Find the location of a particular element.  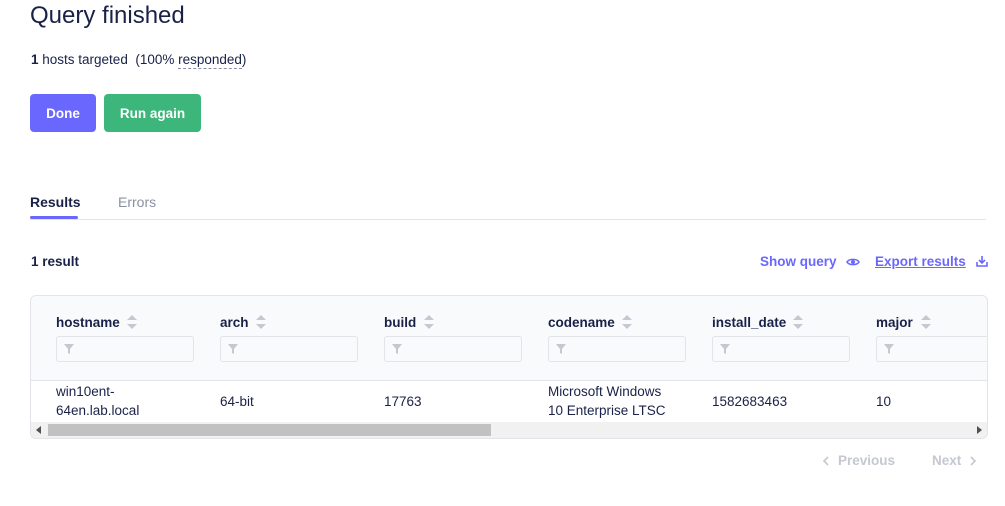

active-tab-indicator is located at coordinates (54, 217).